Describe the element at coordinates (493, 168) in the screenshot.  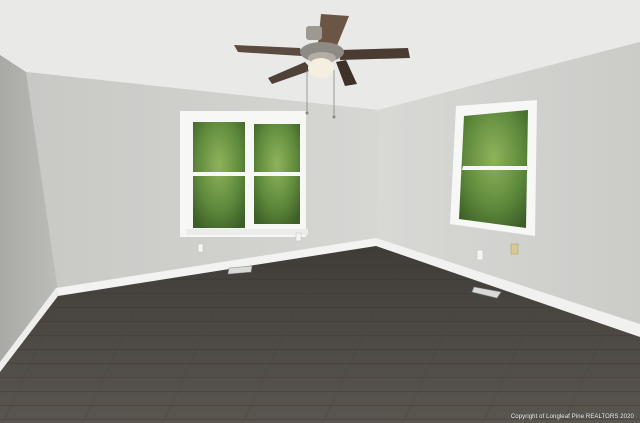
I see `window-single` at that location.